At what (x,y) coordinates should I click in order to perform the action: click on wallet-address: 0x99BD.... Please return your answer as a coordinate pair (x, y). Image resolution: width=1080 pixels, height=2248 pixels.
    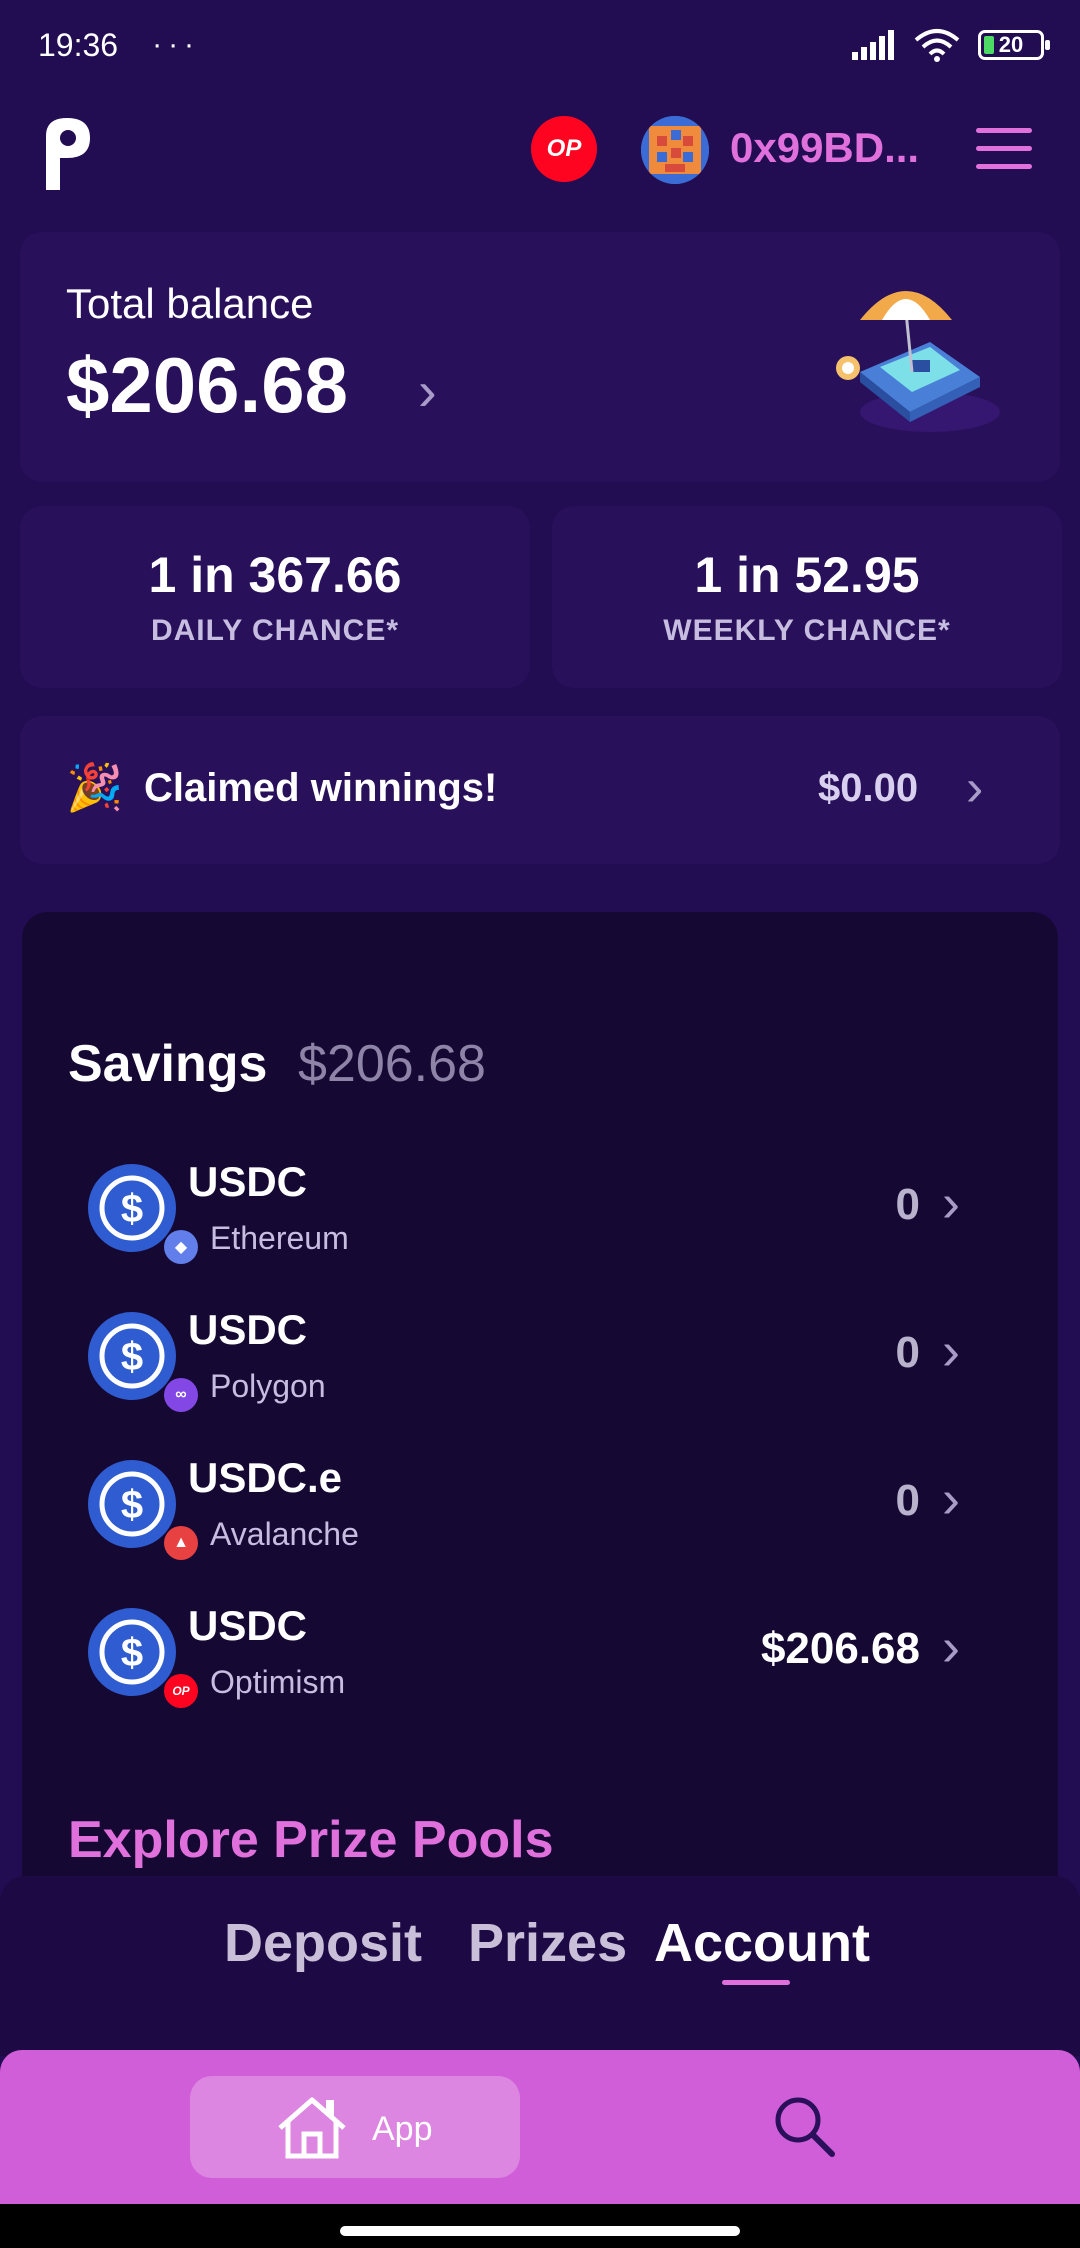
    Looking at the image, I should click on (824, 148).